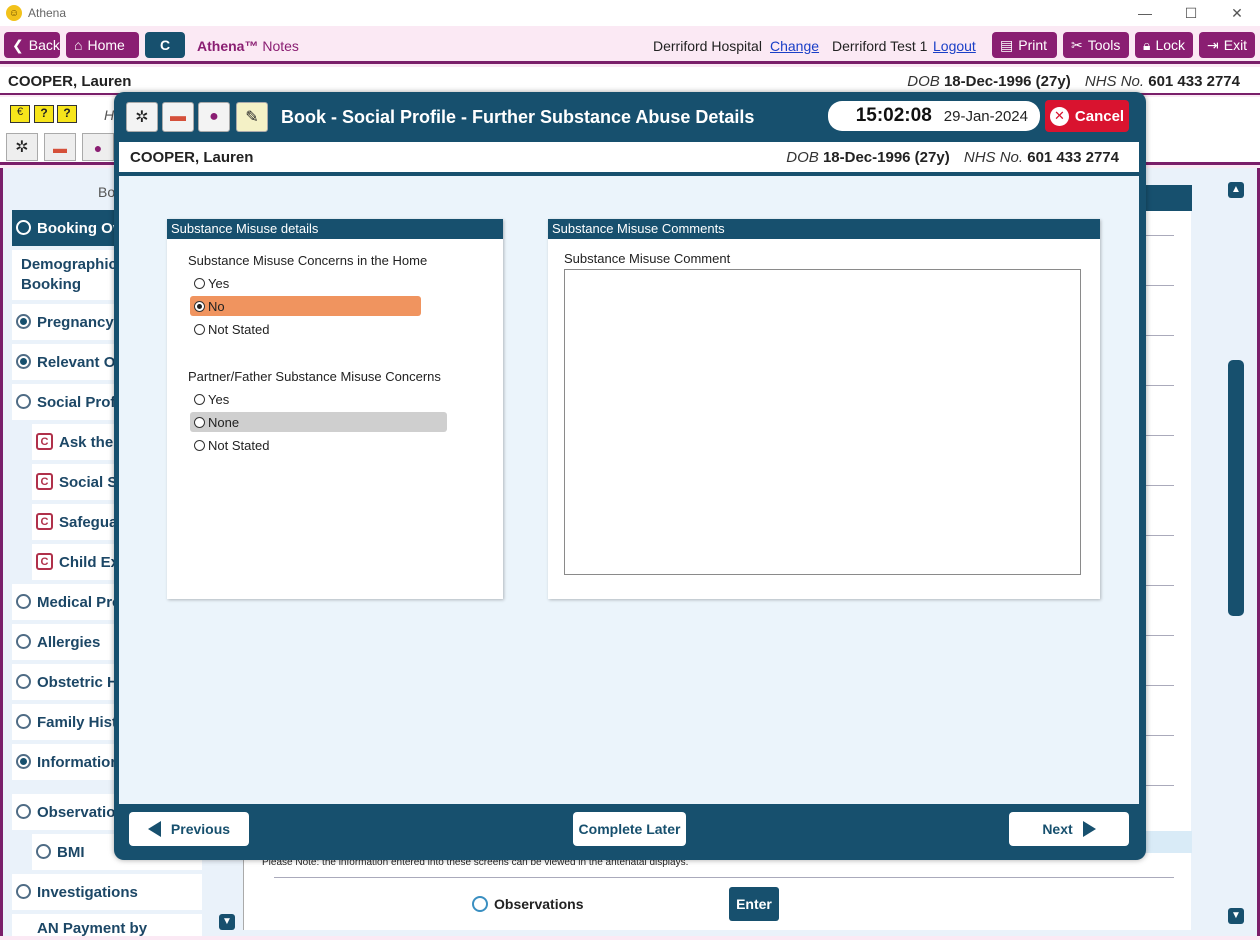 The height and width of the screenshot is (940, 1260). I want to click on complete-later-button: Complete Later, so click(629, 829).